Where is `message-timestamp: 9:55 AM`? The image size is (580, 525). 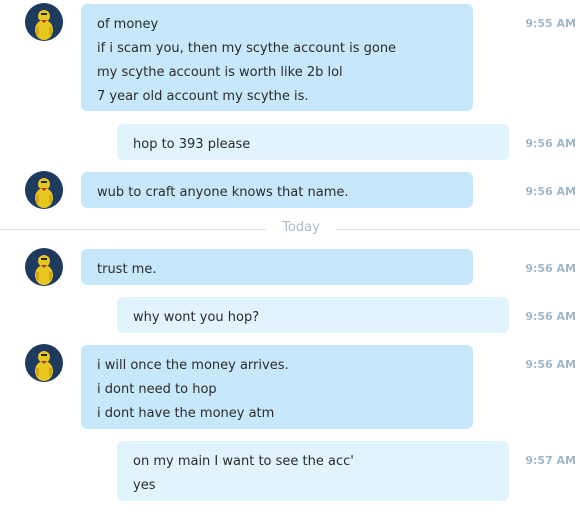
message-timestamp: 9:55 AM is located at coordinates (550, 23).